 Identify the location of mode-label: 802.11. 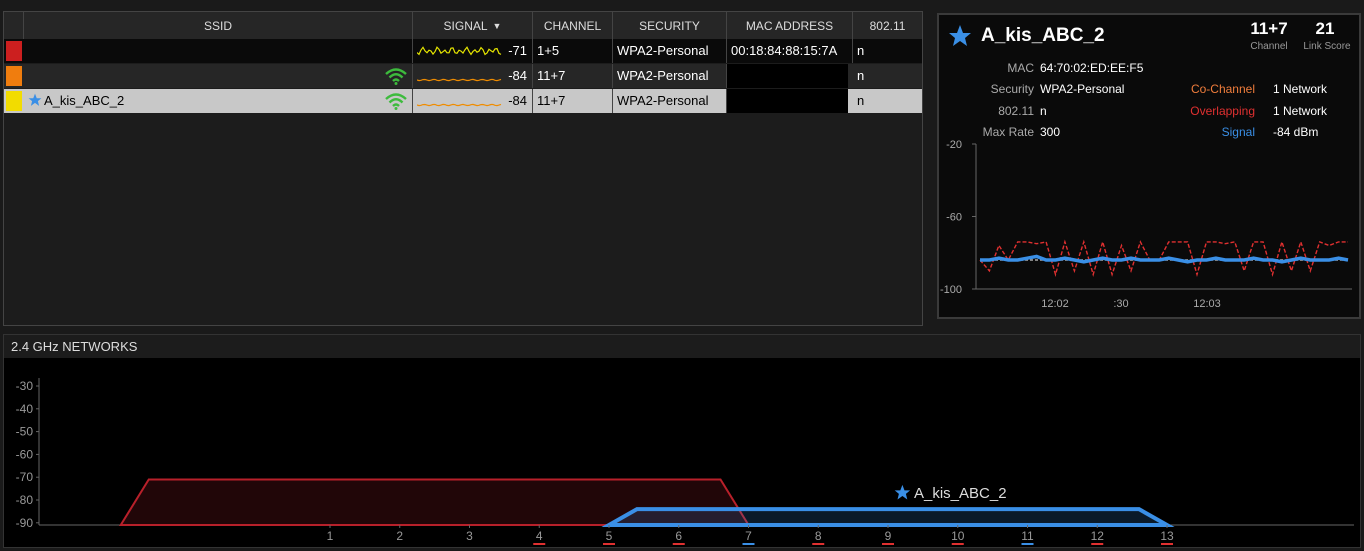
(1016, 111).